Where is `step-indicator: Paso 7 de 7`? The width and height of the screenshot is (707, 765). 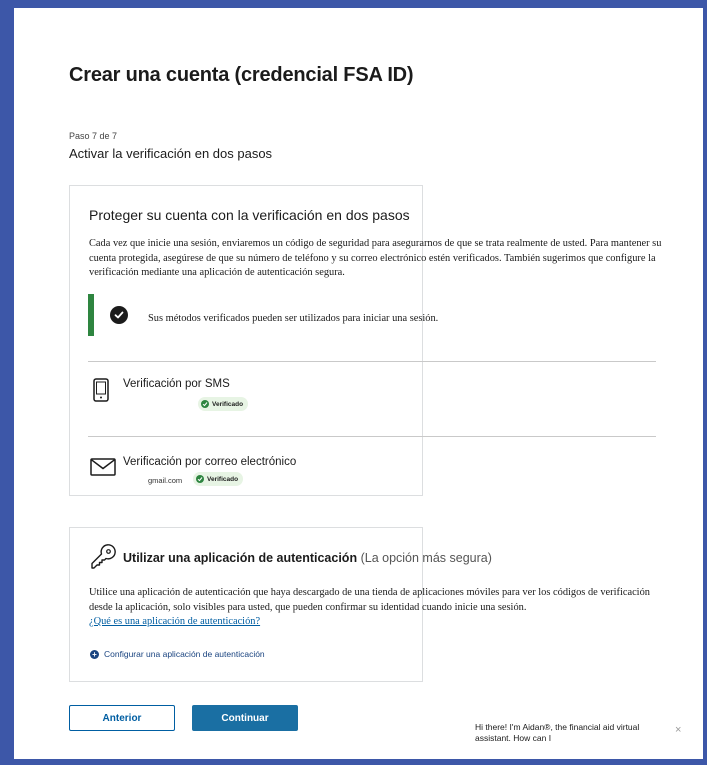
step-indicator: Paso 7 de 7 is located at coordinates (93, 136).